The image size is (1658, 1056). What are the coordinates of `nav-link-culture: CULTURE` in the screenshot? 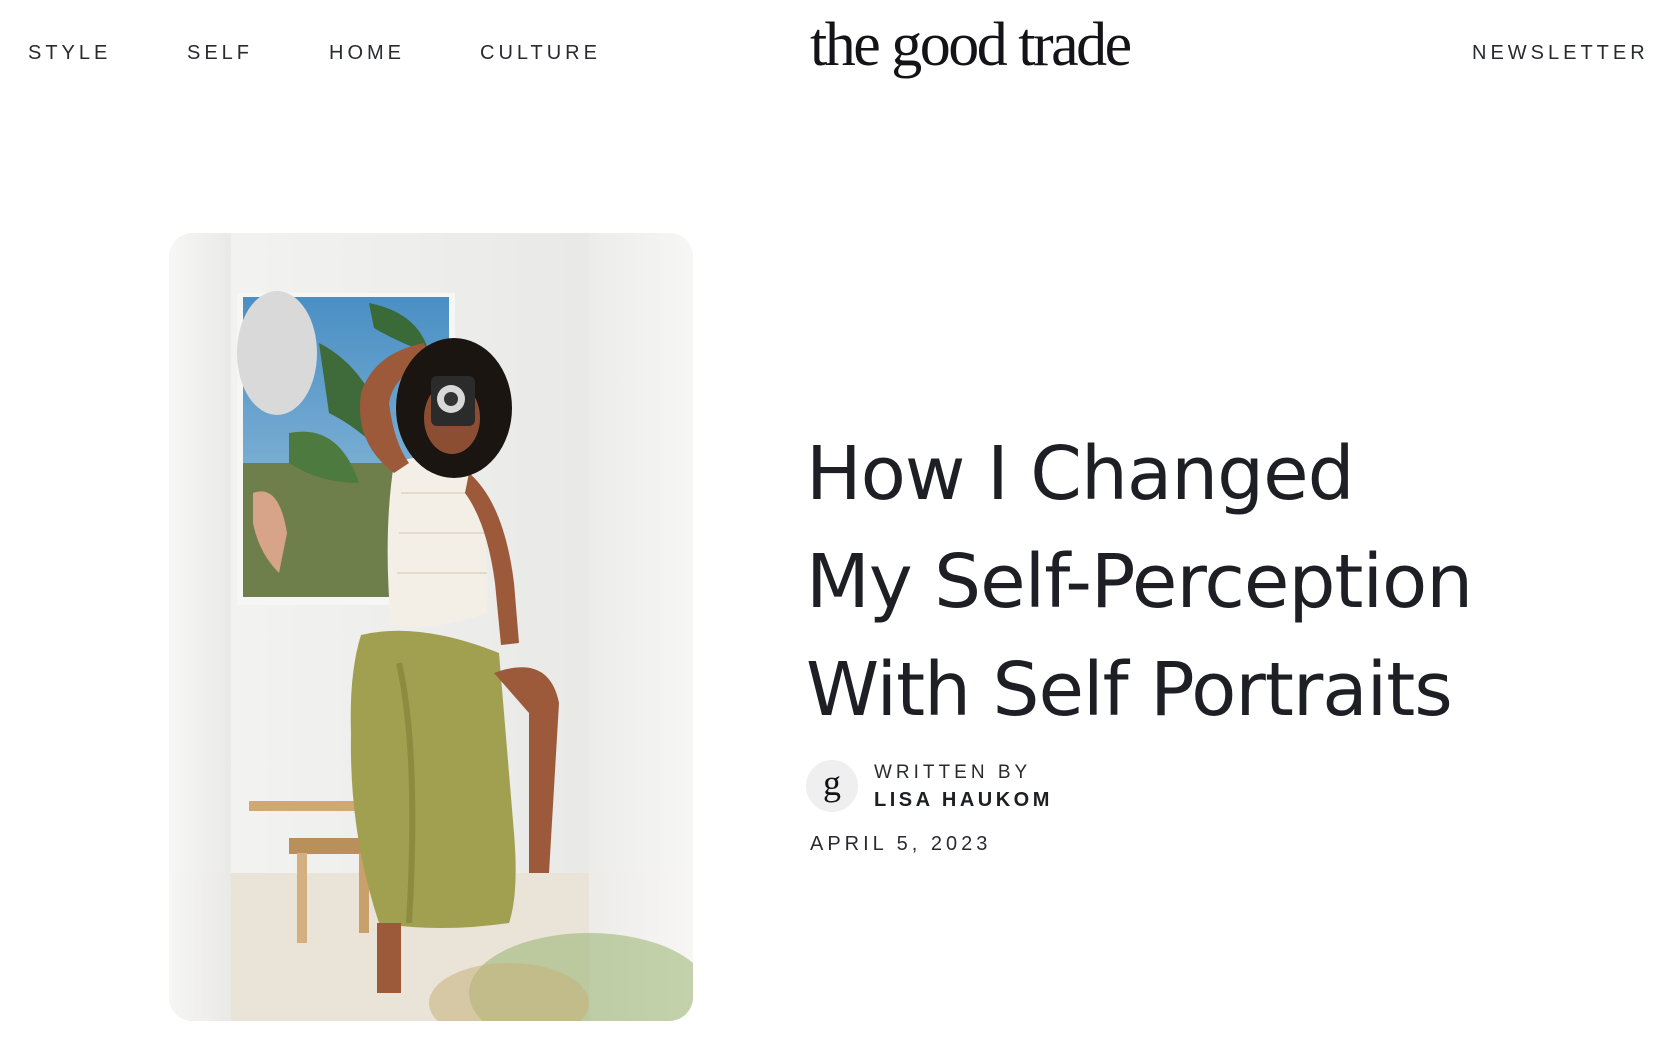 It's located at (540, 53).